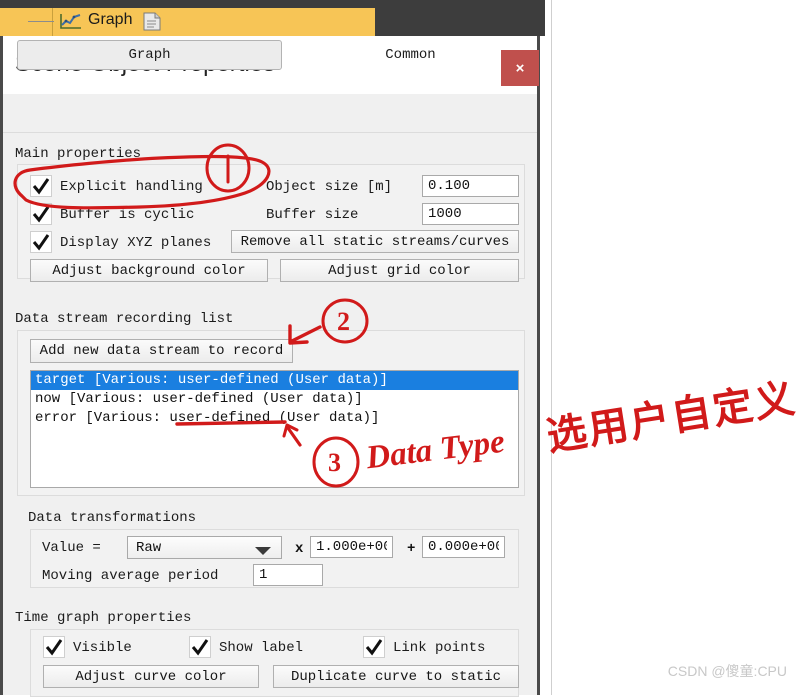 This screenshot has height=697, width=799. I want to click on chevron-down-icon, so click(263, 551).